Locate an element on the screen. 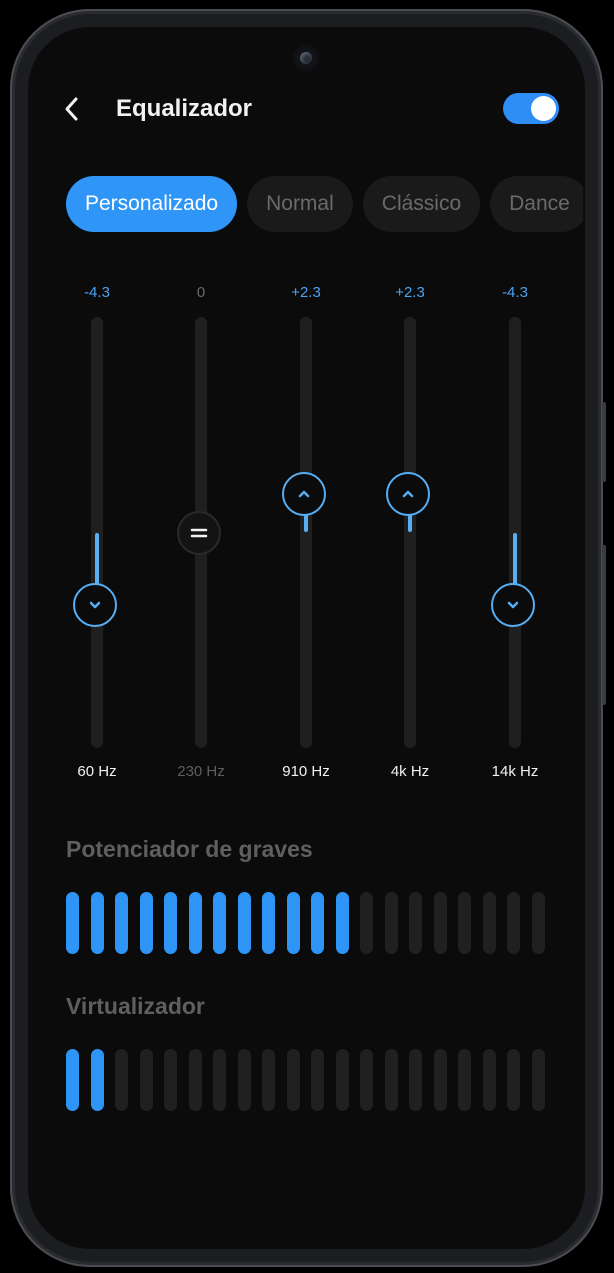 The width and height of the screenshot is (614, 1273). power-button is located at coordinates (604, 625).